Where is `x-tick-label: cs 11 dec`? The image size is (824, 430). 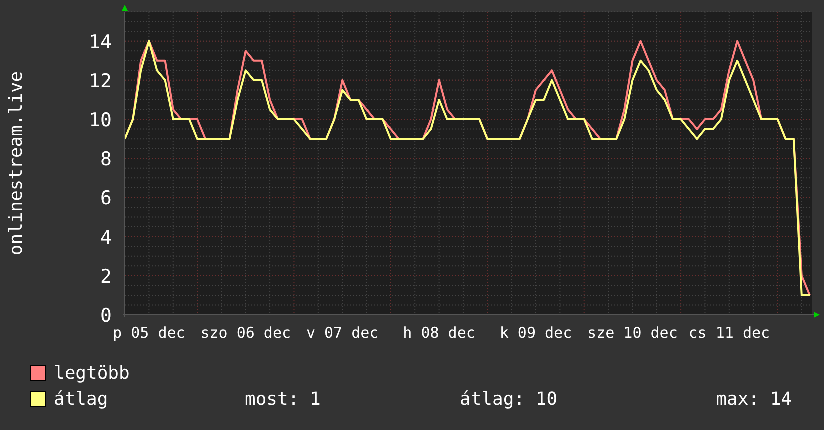
x-tick-label: cs 11 dec is located at coordinates (729, 333).